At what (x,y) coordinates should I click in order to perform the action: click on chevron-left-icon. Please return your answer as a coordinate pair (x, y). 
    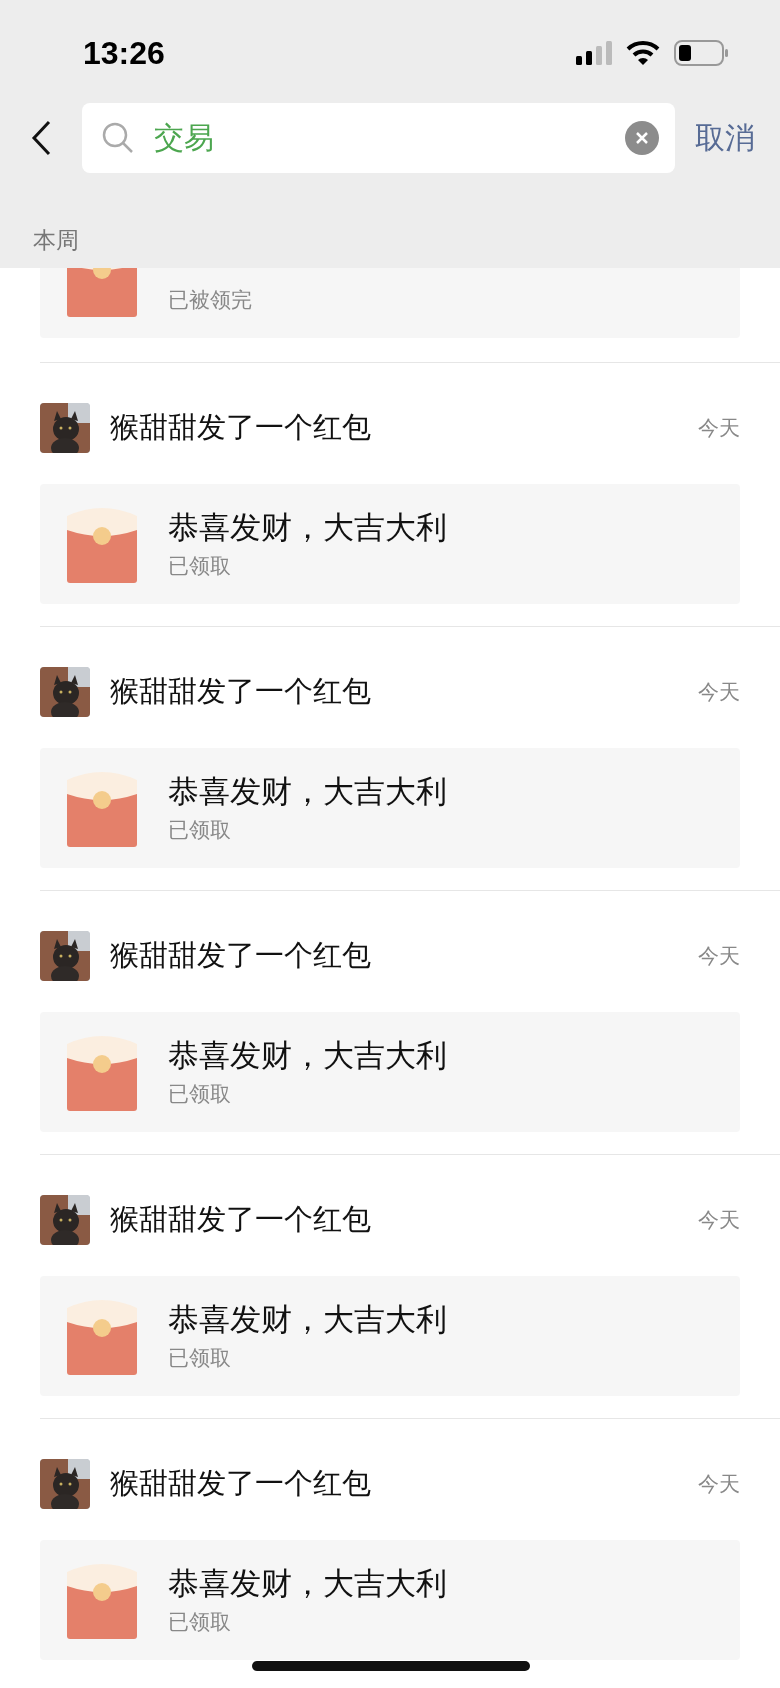
    Looking at the image, I should click on (41, 138).